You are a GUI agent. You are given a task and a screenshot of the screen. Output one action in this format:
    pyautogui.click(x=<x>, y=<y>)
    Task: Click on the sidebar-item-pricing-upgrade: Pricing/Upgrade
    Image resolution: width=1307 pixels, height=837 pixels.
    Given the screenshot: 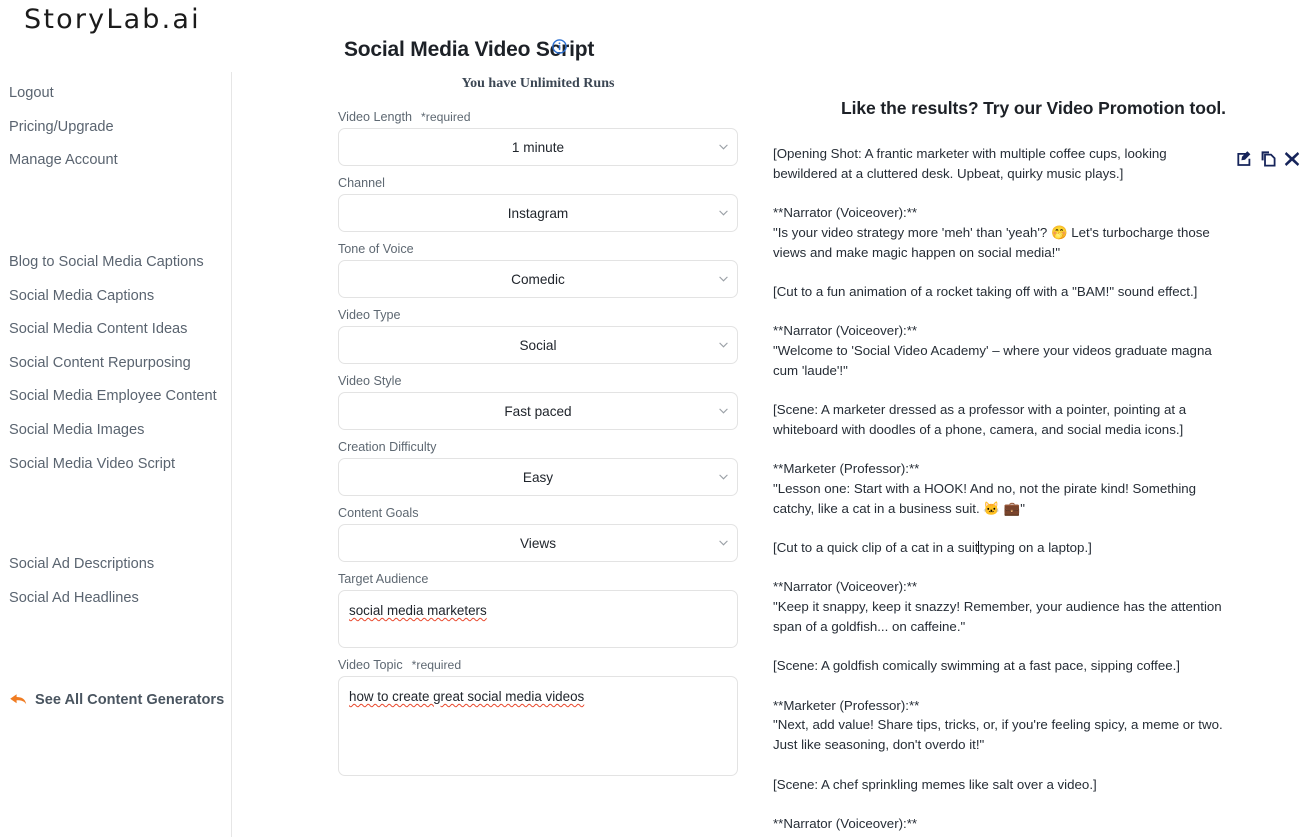 What is the action you would take?
    pyautogui.click(x=63, y=127)
    